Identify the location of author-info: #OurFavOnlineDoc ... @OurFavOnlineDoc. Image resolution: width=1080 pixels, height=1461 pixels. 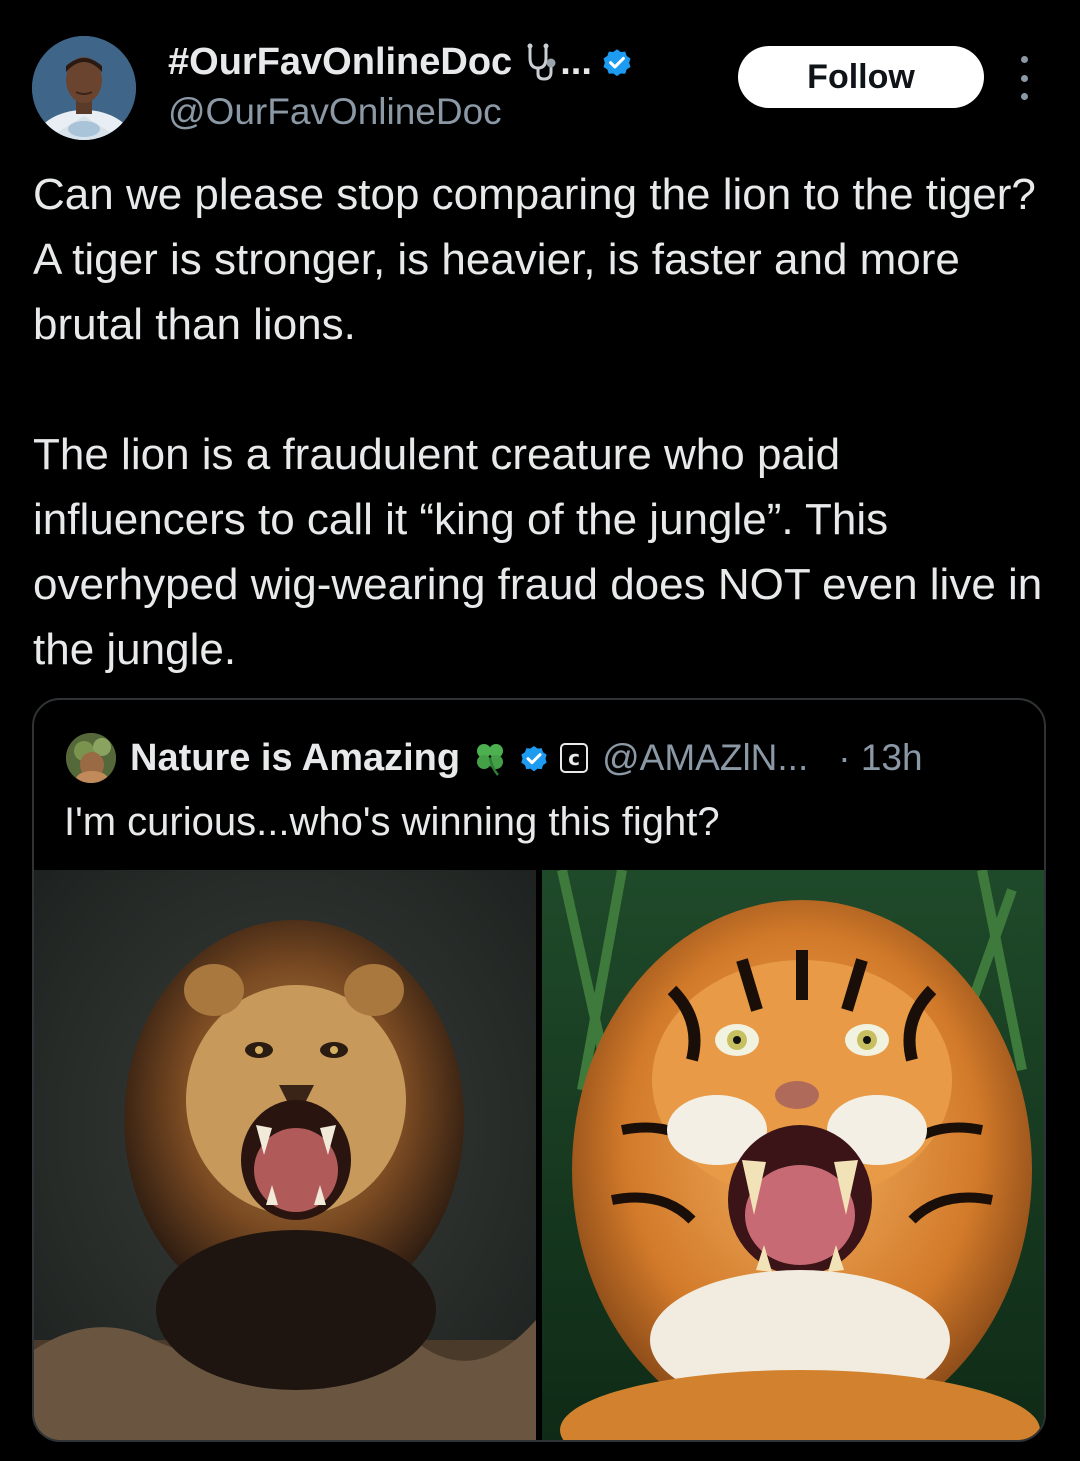
(438, 87).